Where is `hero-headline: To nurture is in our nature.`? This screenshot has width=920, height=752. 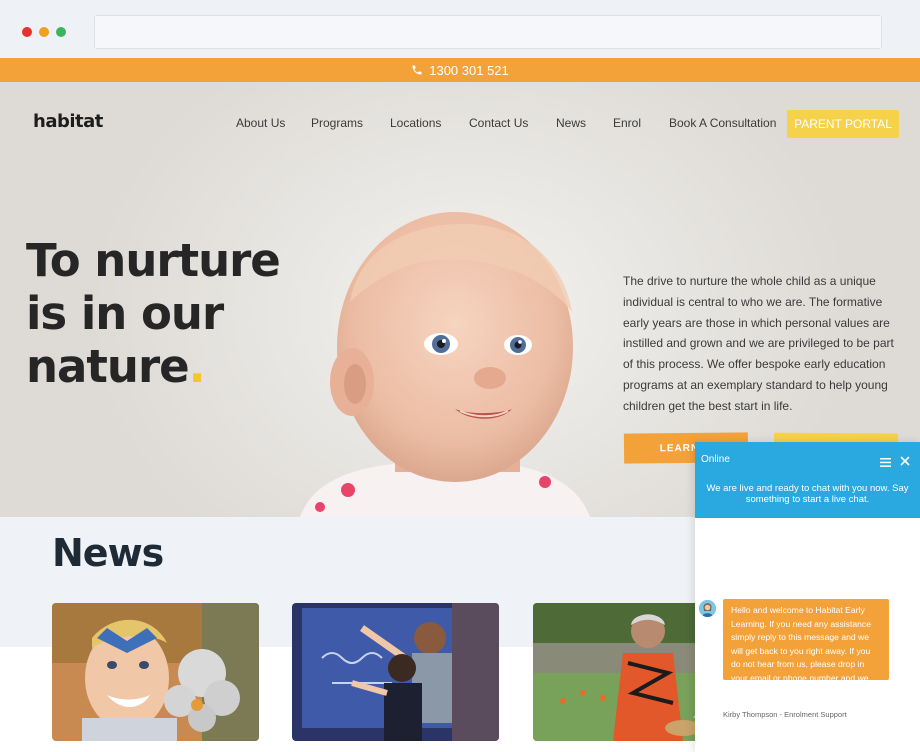 hero-headline: To nurture is in our nature. is located at coordinates (153, 313).